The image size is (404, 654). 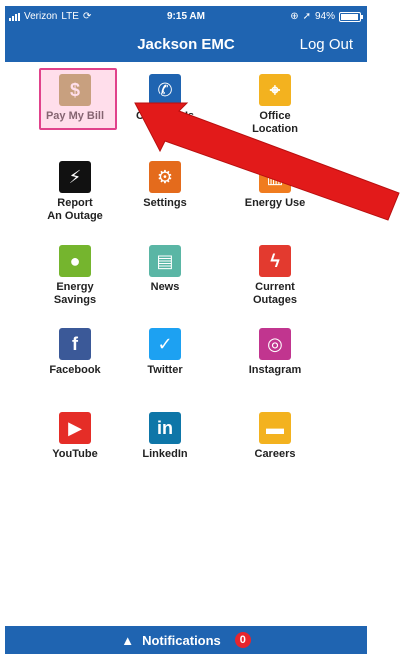 I want to click on menu-tile-label: Energy Savings, so click(x=75, y=293).